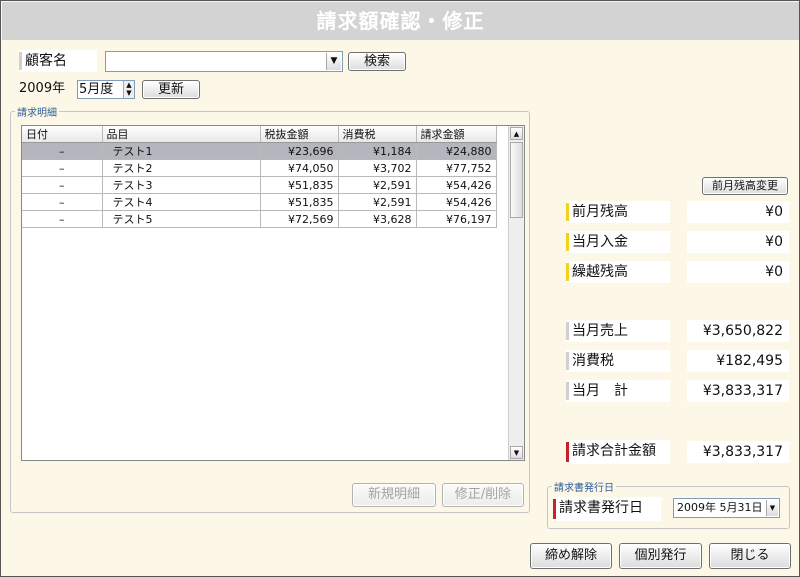 The height and width of the screenshot is (577, 800). I want to click on table-row: – テスト4 ¥51,835 ¥2,591 ¥54,426, so click(259, 202).